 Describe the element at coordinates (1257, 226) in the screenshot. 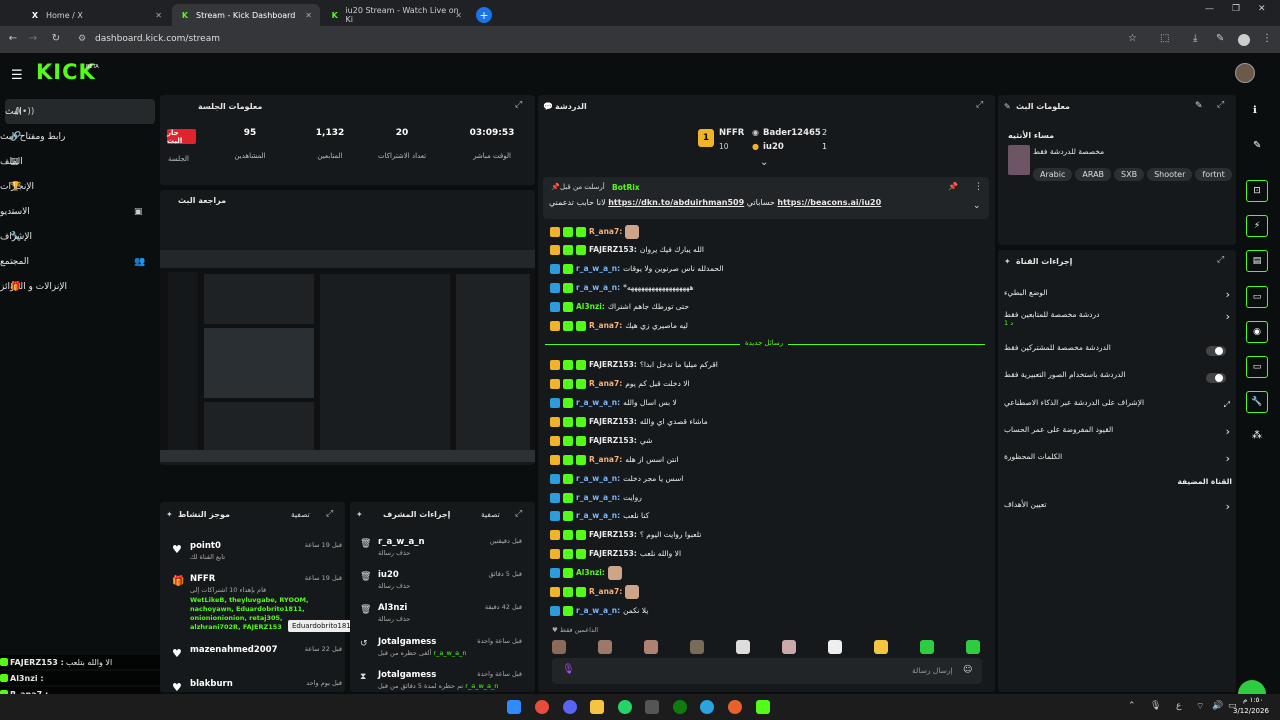

I see `lightning-icon: ⚡` at that location.